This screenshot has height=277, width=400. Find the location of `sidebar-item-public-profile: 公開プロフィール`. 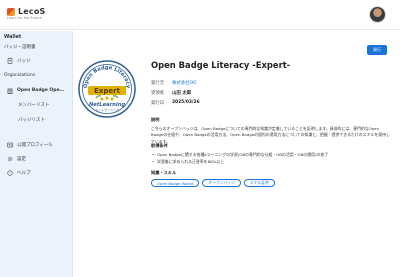

sidebar-item-public-profile: 公開プロフィール is located at coordinates (36, 144).